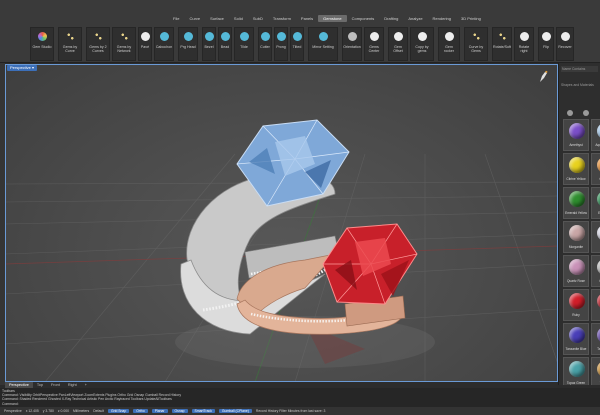  Describe the element at coordinates (48, 411) in the screenshot. I see `status-y-3-780: y 3.780` at that location.